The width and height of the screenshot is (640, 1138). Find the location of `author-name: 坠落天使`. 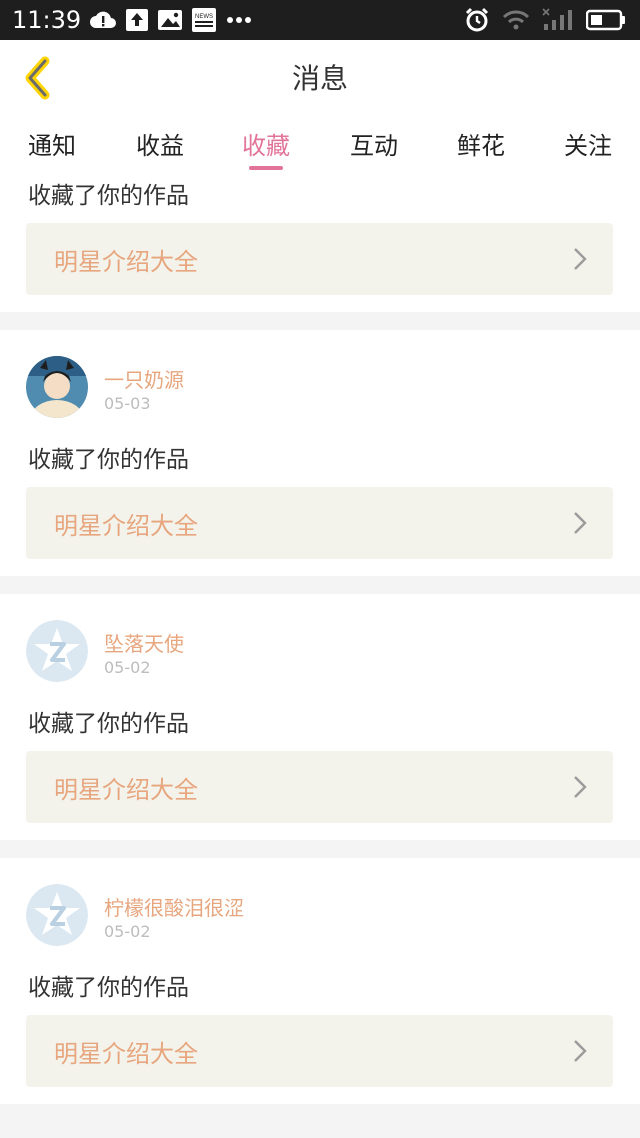

author-name: 坠落天使 is located at coordinates (144, 642).